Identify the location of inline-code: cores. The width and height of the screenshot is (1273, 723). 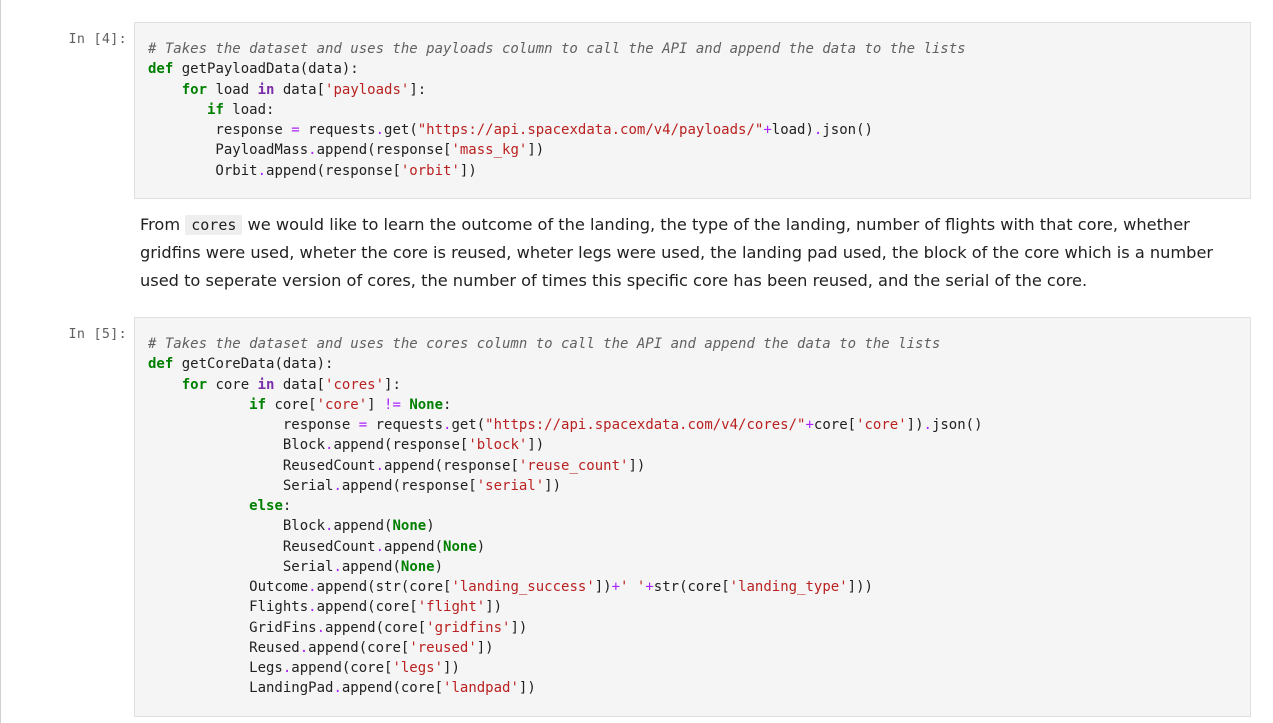
(214, 225).